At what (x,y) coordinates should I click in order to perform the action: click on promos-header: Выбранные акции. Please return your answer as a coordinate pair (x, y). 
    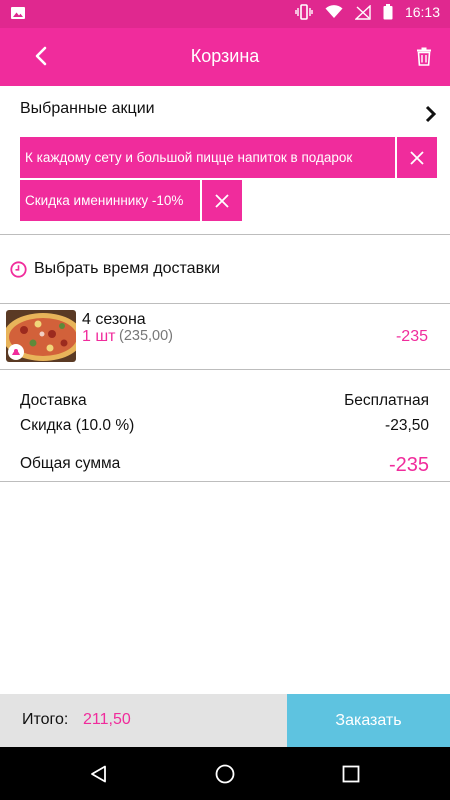
    Looking at the image, I should click on (87, 109).